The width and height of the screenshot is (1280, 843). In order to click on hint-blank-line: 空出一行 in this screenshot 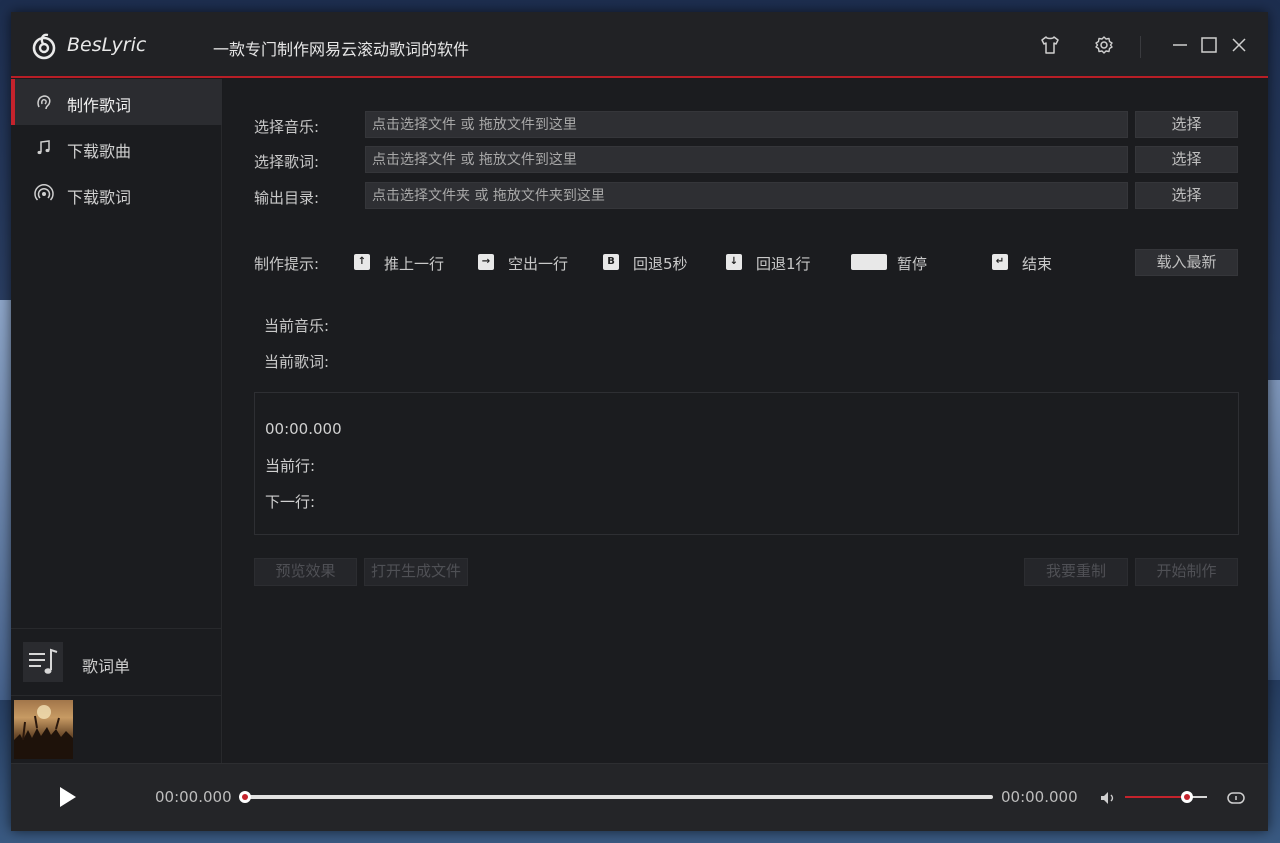, I will do `click(538, 264)`.